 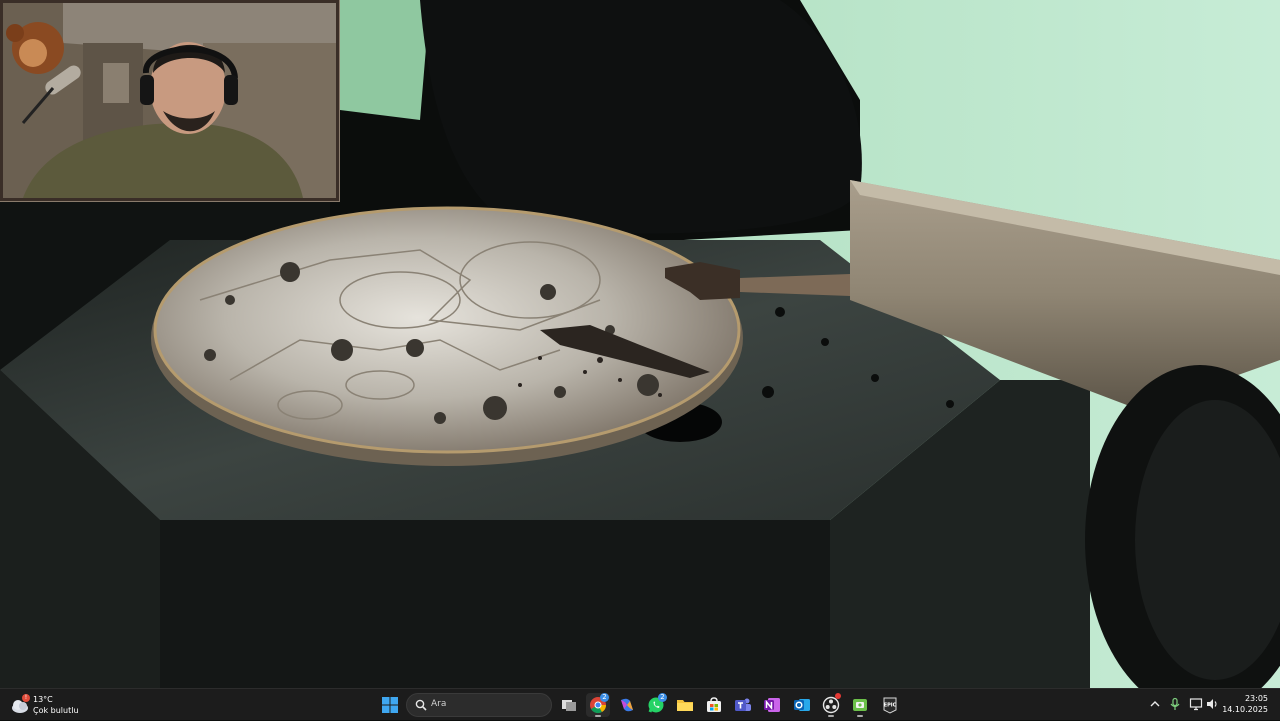 I want to click on taskbar-app-teams, so click(x=743, y=705).